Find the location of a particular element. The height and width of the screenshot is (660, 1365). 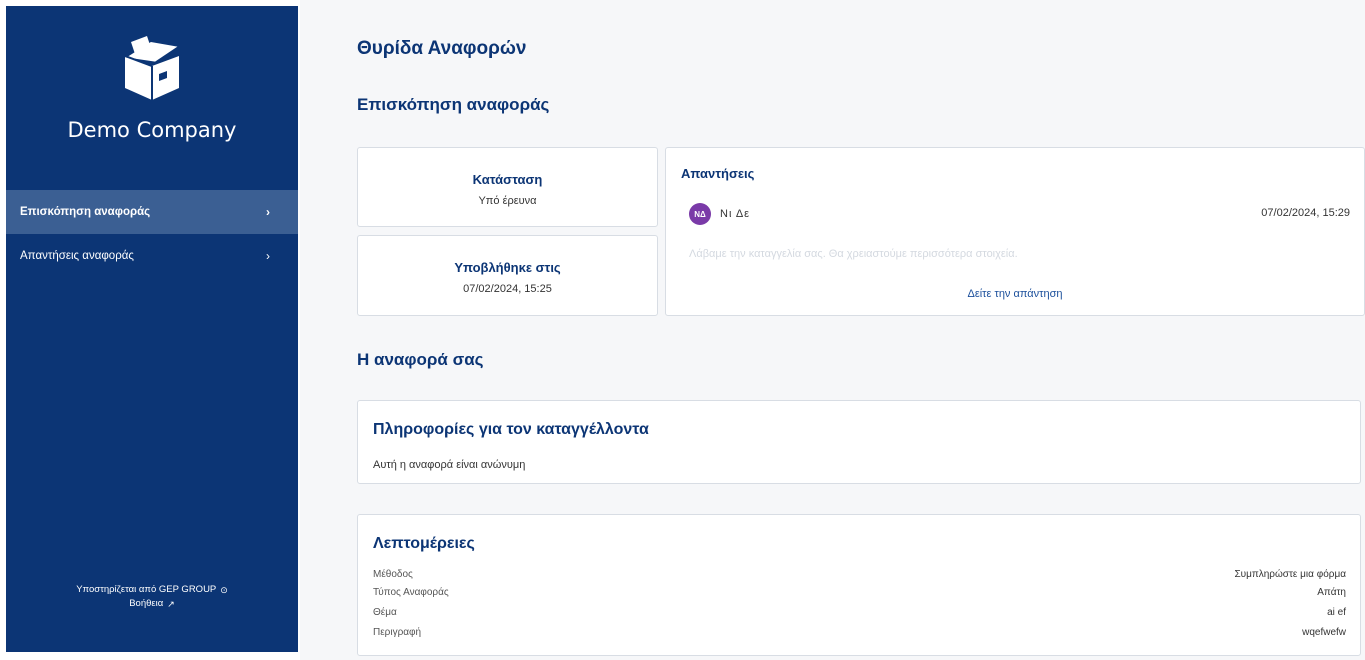

answer-author: Νι Δε is located at coordinates (735, 214).